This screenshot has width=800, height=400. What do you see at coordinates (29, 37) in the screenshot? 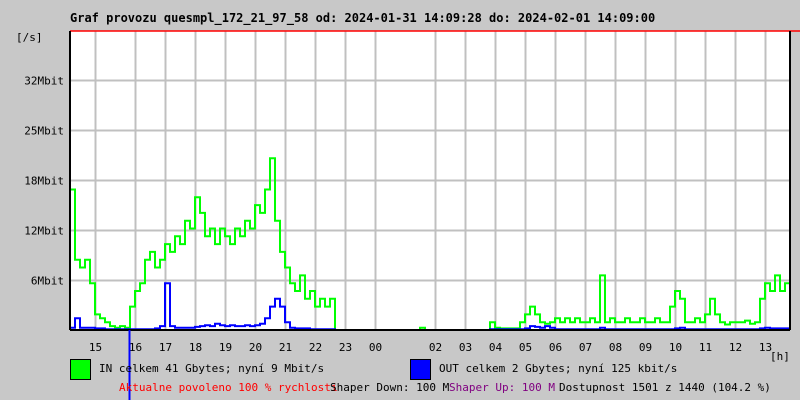
I see `y-axis-unit: [/s]` at bounding box center [29, 37].